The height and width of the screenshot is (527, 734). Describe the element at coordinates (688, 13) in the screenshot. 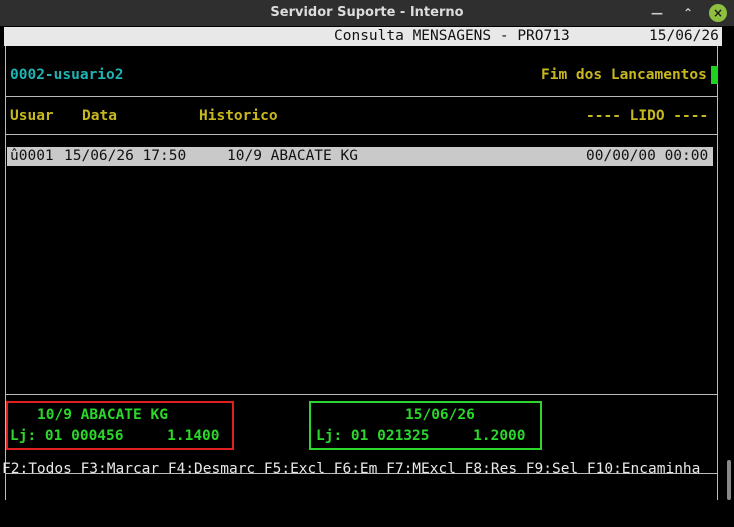

I see `maximize-icon: ⌃` at that location.